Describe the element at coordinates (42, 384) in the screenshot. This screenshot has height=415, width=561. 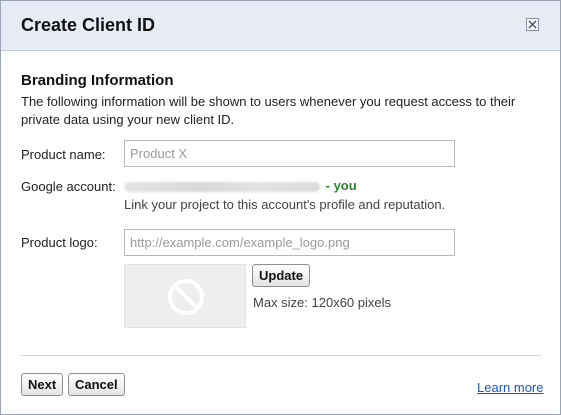
I see `next-button: Next` at that location.